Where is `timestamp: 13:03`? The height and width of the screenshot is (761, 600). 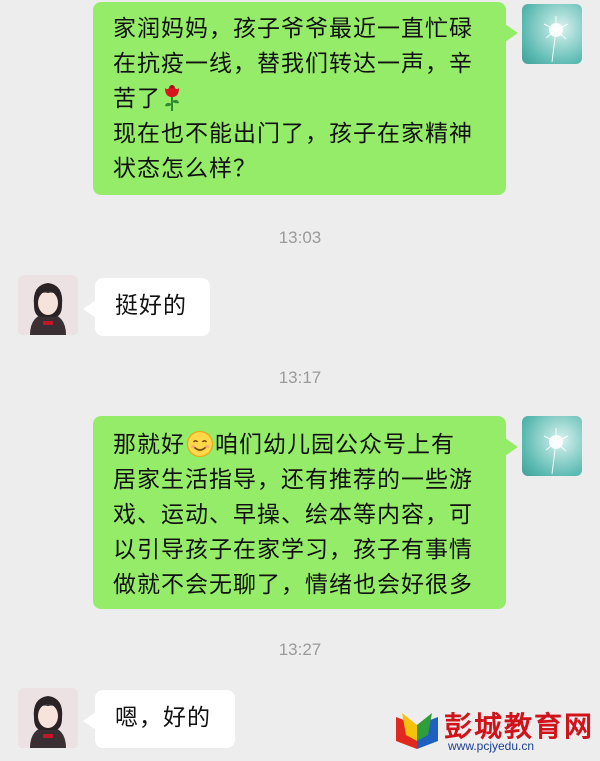
timestamp: 13:03 is located at coordinates (300, 237).